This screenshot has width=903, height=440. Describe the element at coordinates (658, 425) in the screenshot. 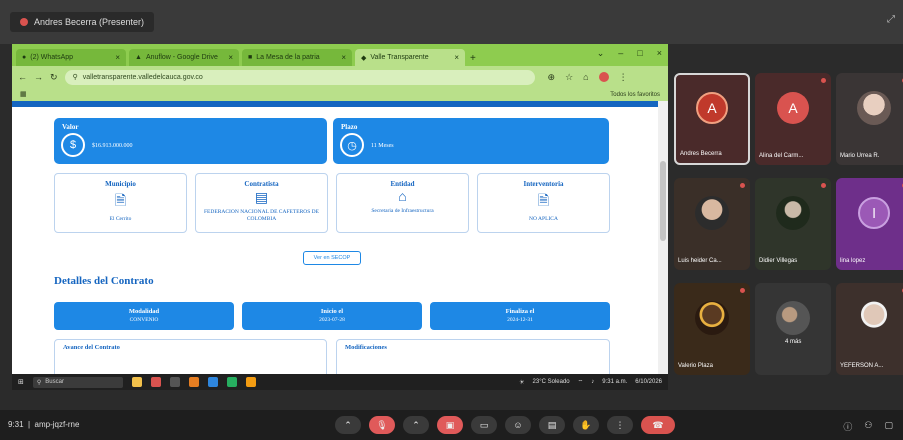

I see `leave-call-button: ☎` at that location.